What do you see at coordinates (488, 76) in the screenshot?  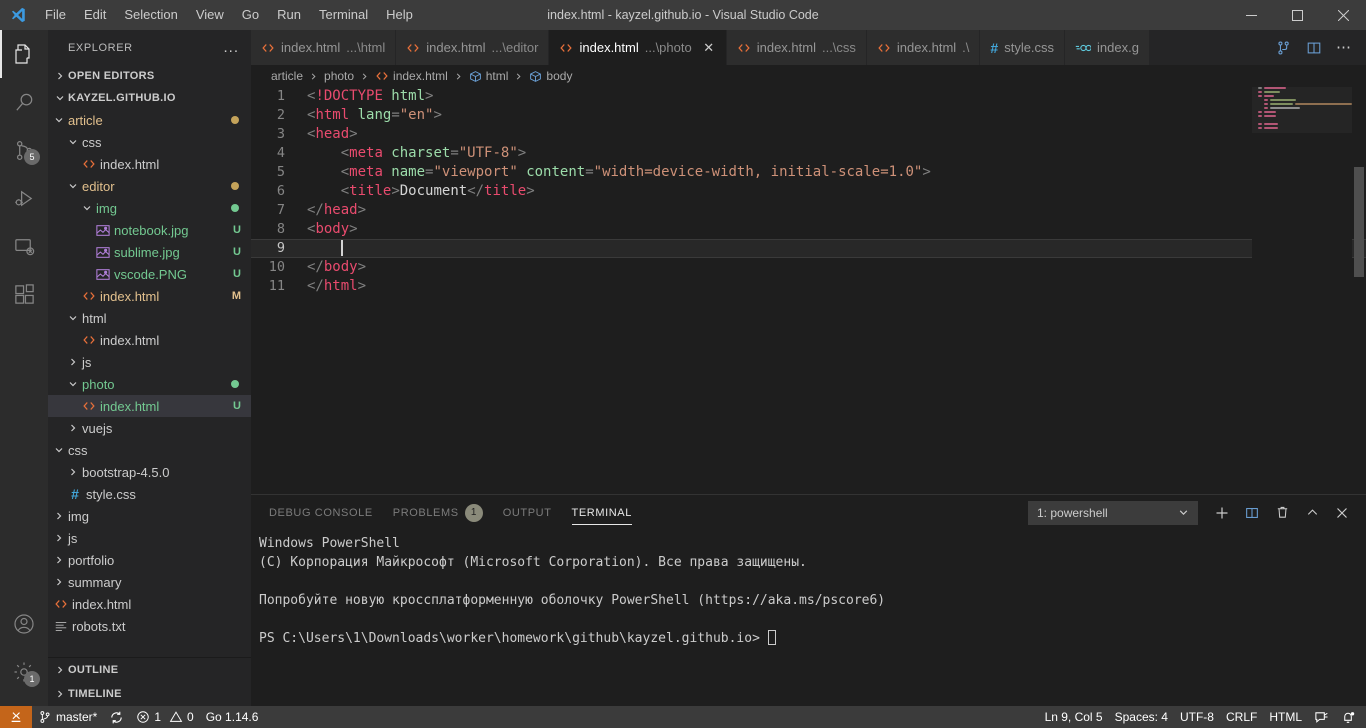 I see `breadcrumb-item-html: html` at bounding box center [488, 76].